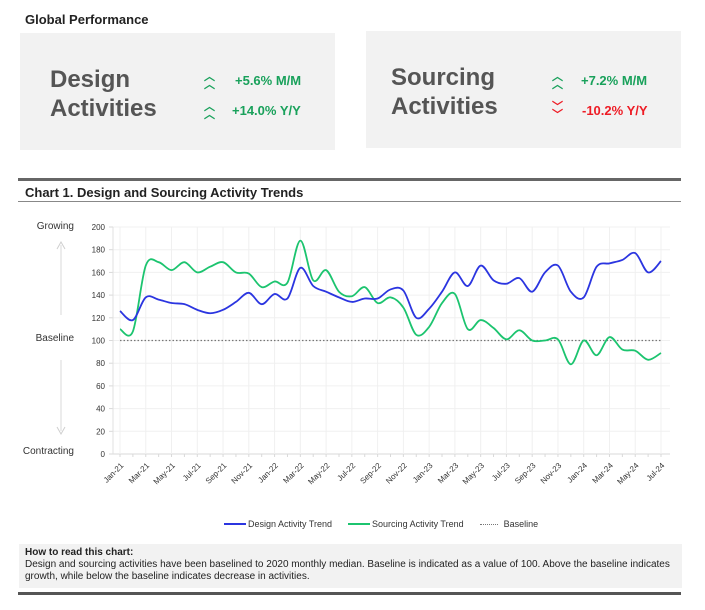 This screenshot has height=610, width=705. I want to click on legend-sourcing: Sourcing Activity Trend, so click(406, 524).